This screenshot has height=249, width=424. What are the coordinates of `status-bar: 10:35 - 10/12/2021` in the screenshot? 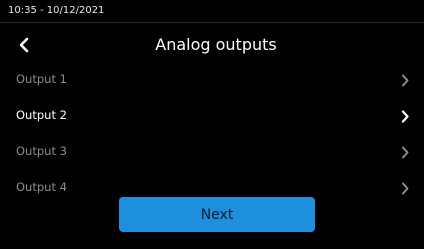 It's located at (212, 11).